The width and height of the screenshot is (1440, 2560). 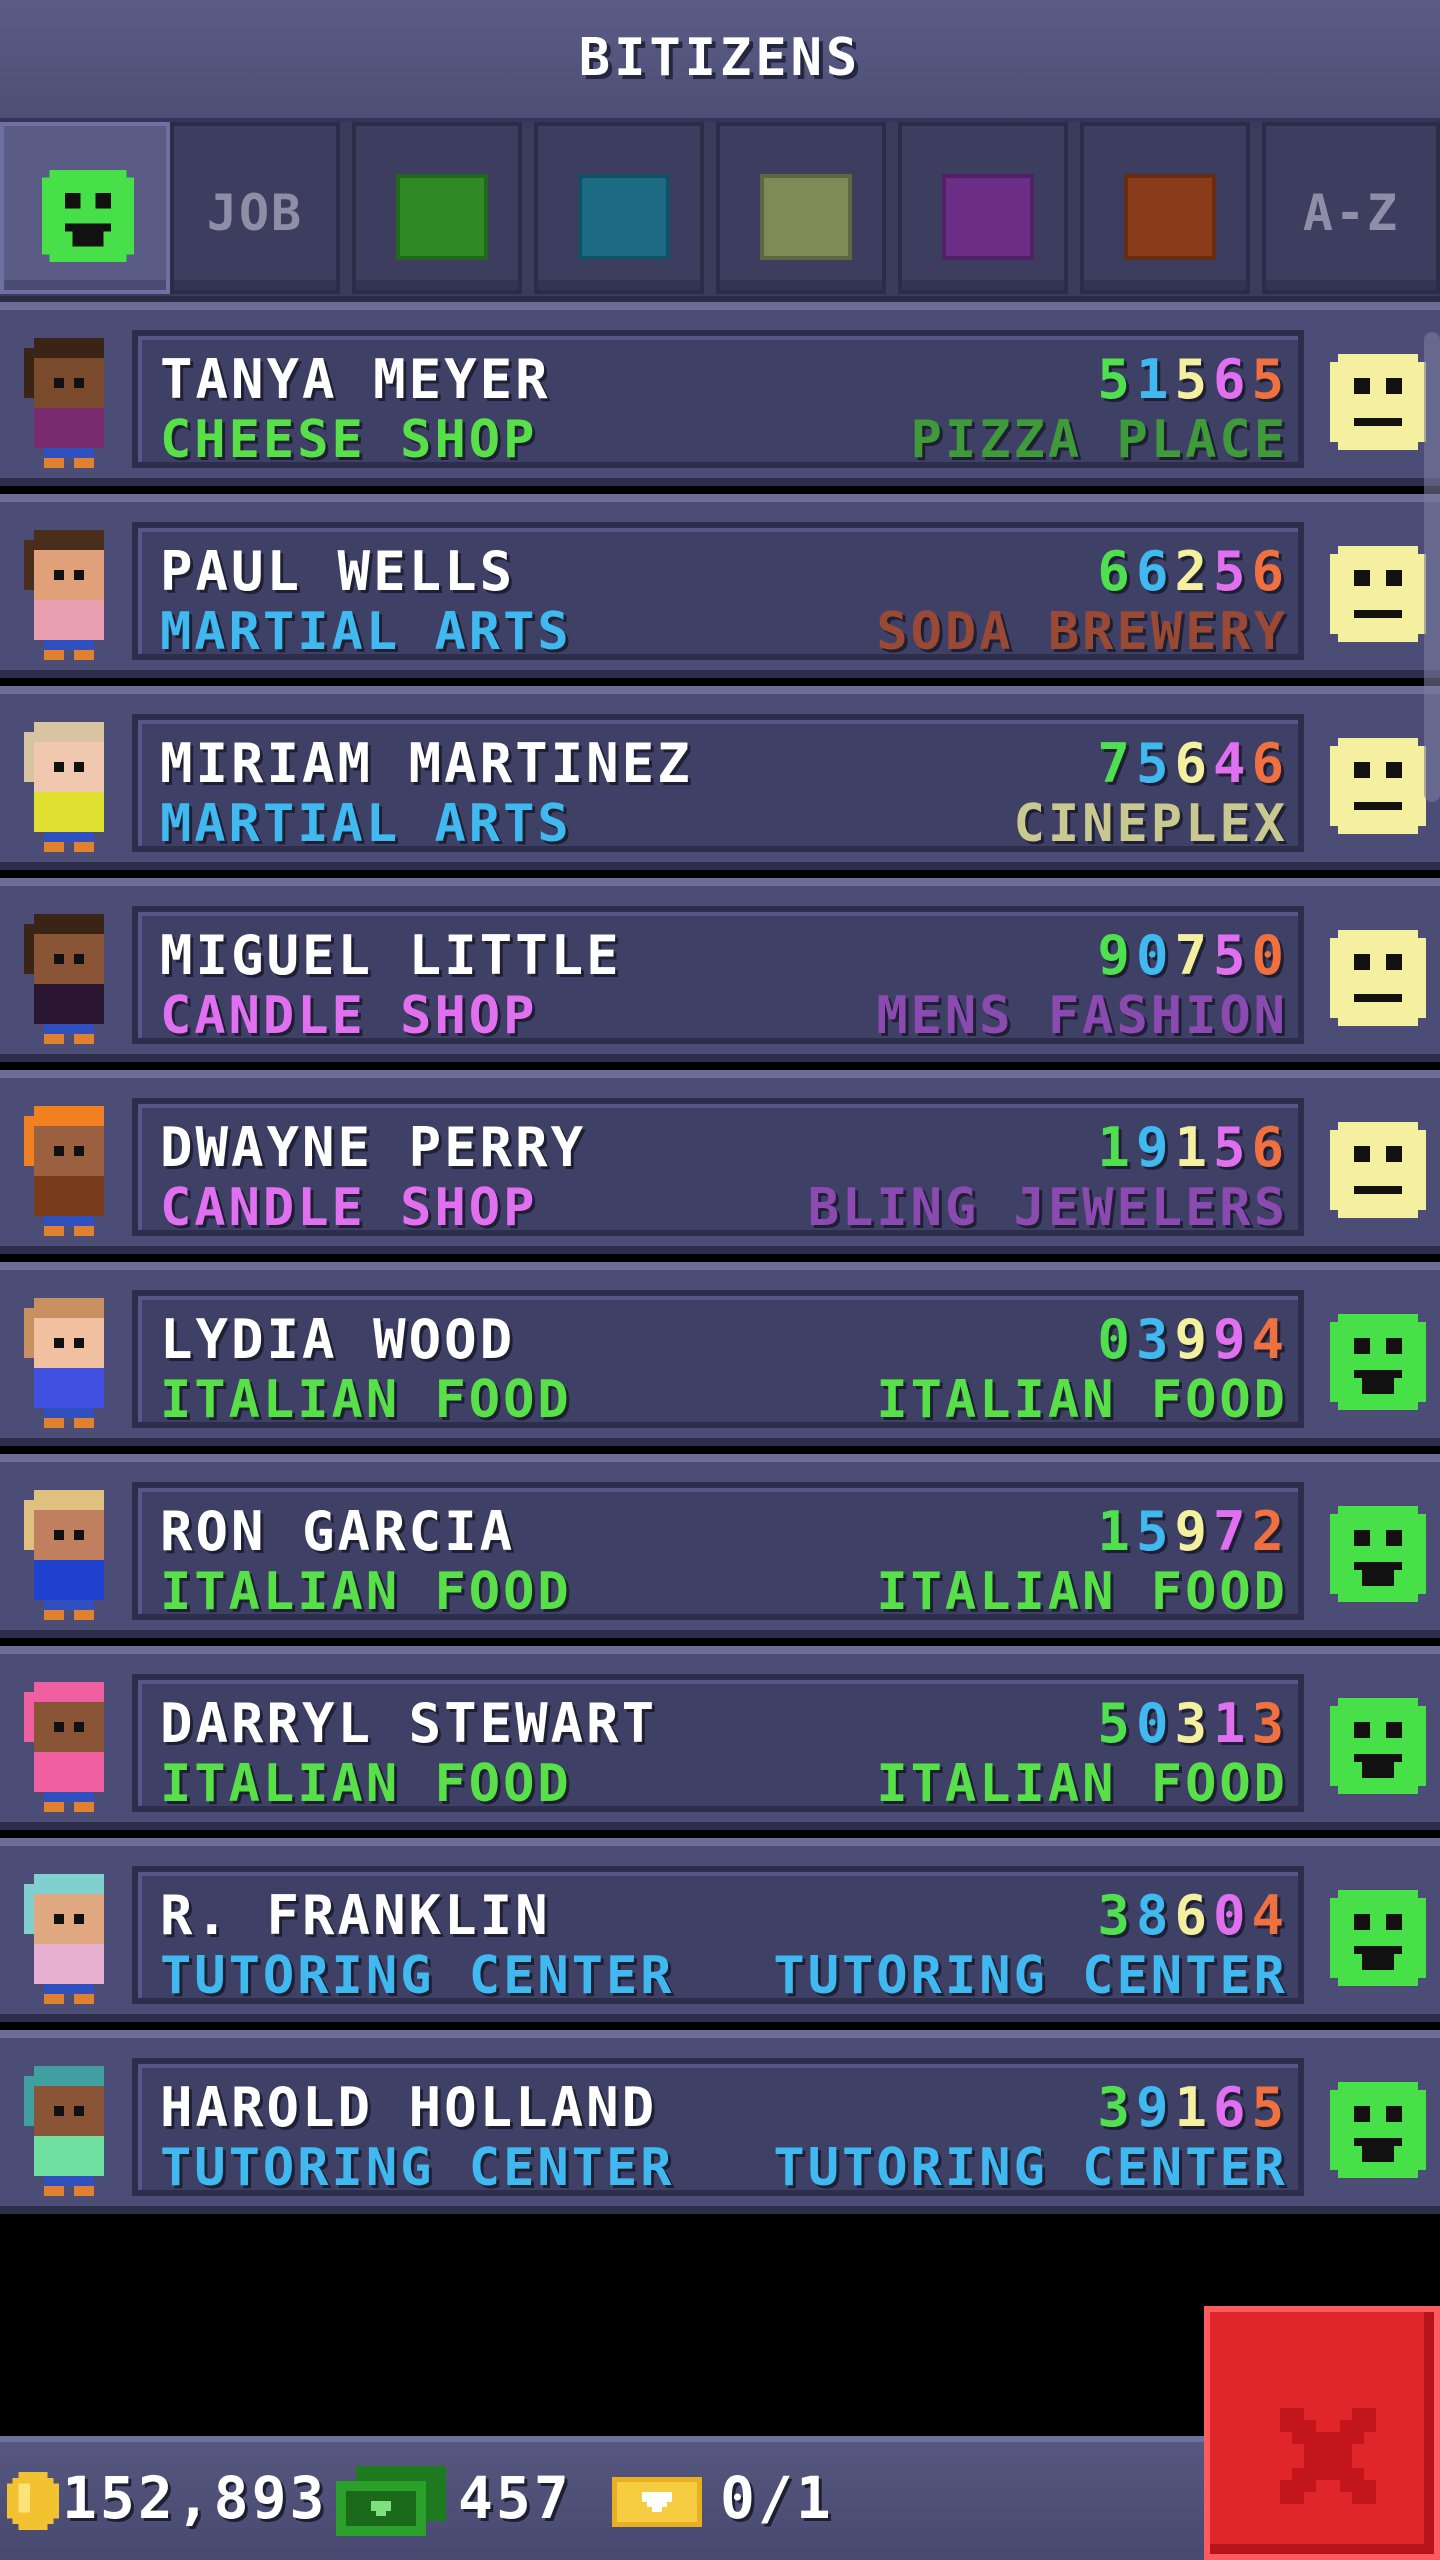 What do you see at coordinates (720, 61) in the screenshot?
I see `header-bar: BITIZENS` at bounding box center [720, 61].